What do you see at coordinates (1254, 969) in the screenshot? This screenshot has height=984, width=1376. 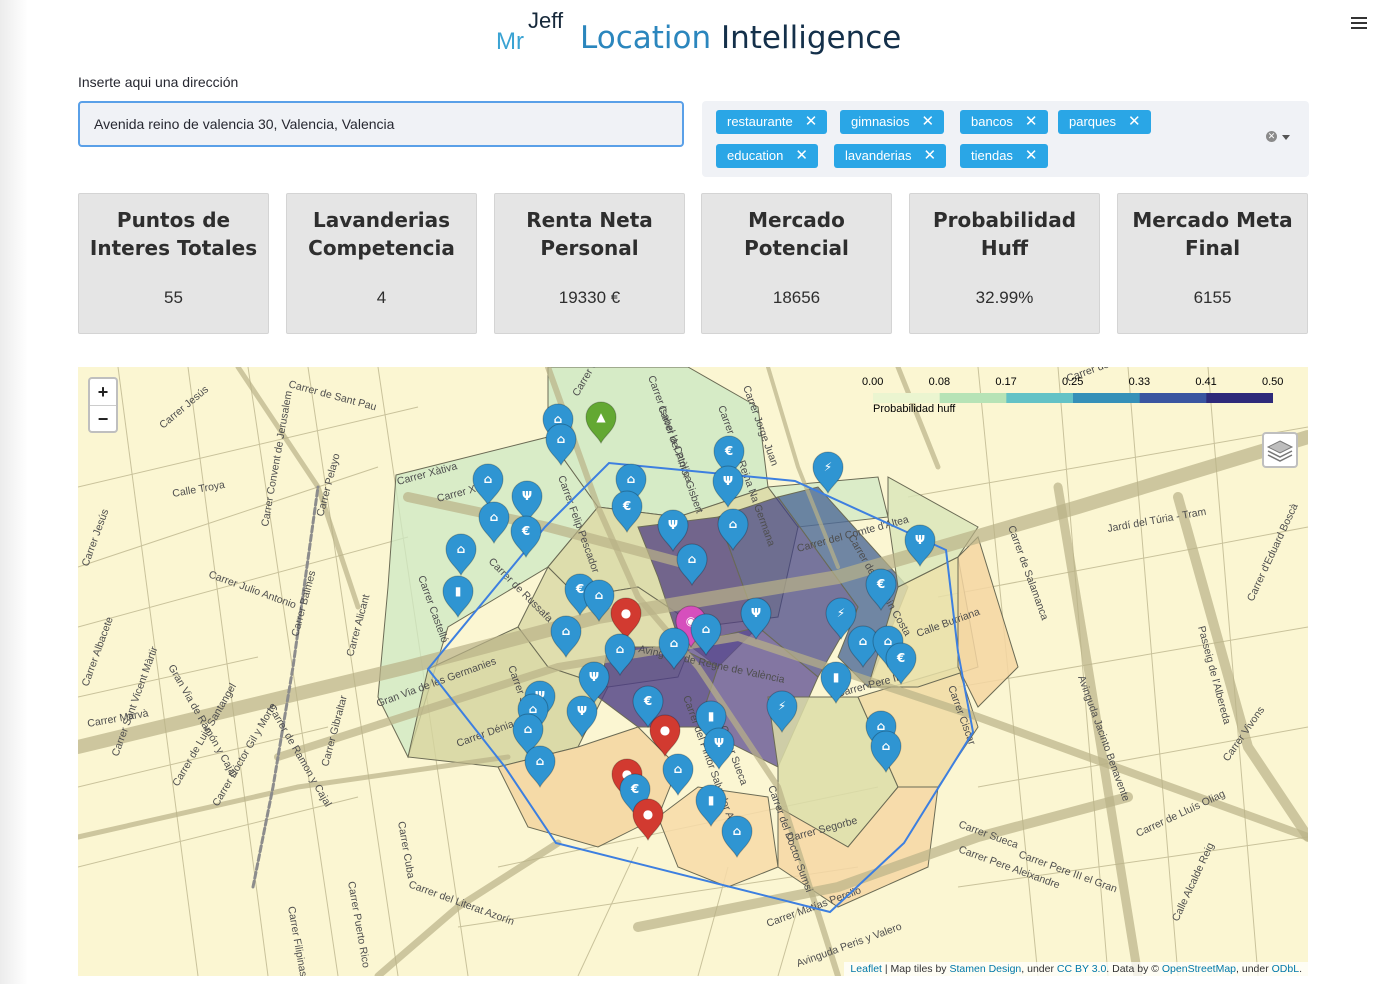 I see `attribution-text: , under` at bounding box center [1254, 969].